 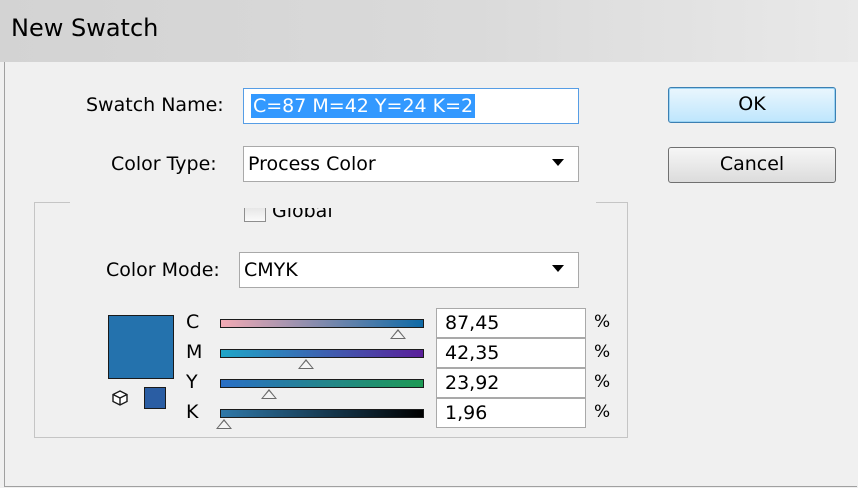 I want to click on swatch-name-input: C=87 M=42 Y=24 K=2, so click(x=411, y=106).